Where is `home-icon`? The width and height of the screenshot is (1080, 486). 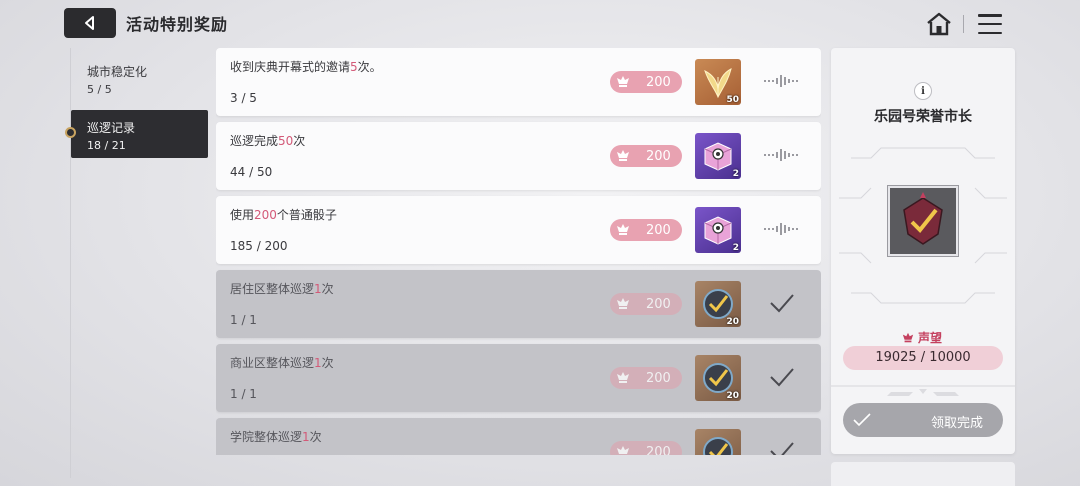
home-icon is located at coordinates (939, 24).